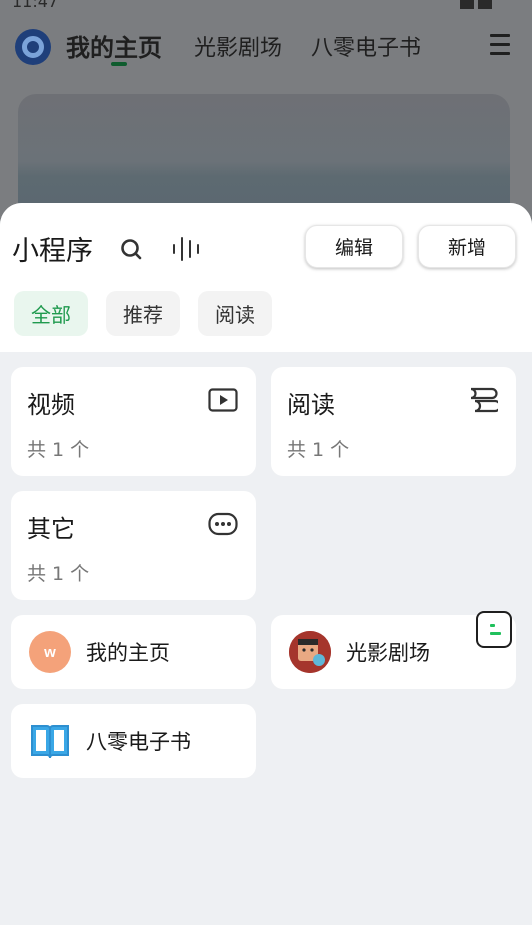  Describe the element at coordinates (476, 4) in the screenshot. I see `status-icons` at that location.